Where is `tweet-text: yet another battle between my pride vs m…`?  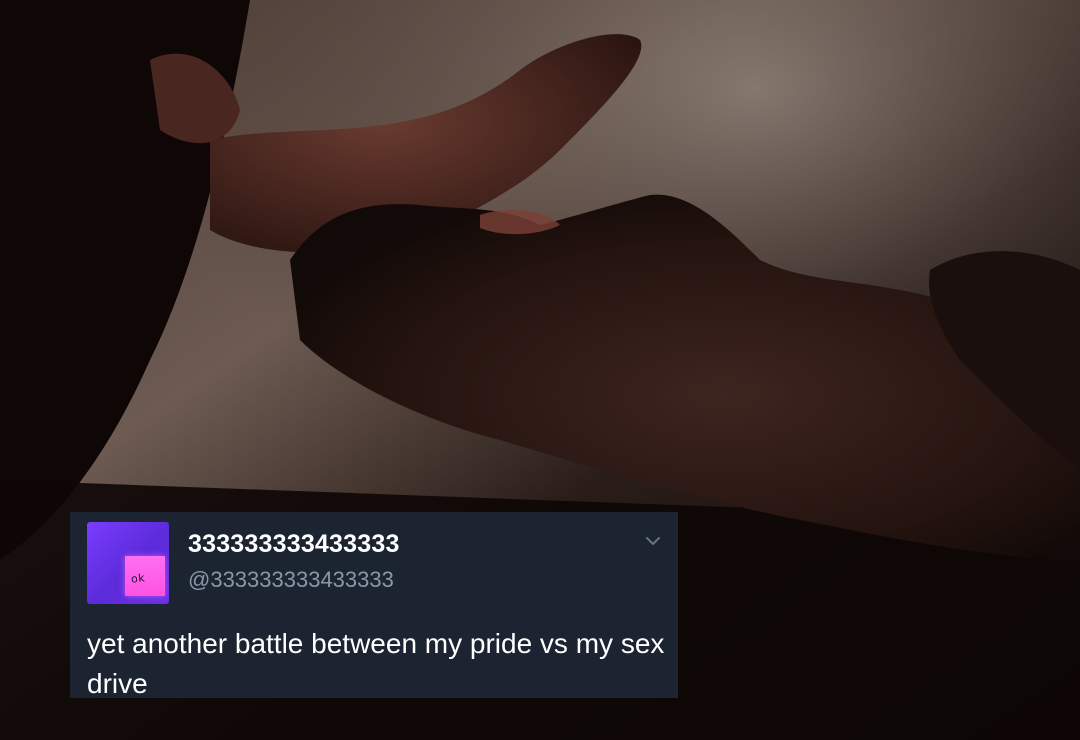 tweet-text: yet another battle between my pride vs m… is located at coordinates (376, 663).